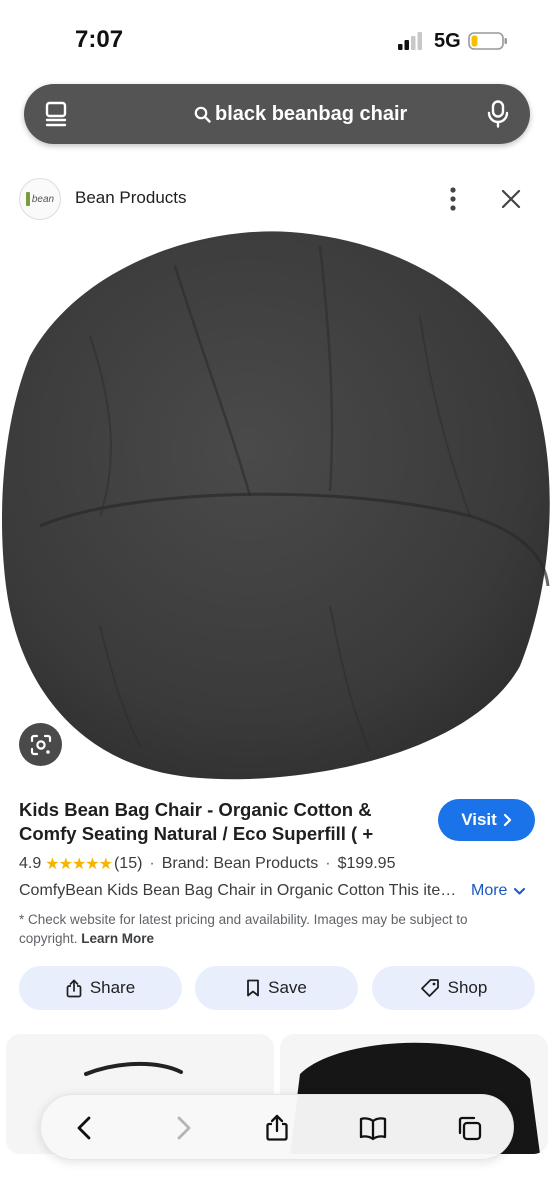 This screenshot has height=1200, width=554. I want to click on bookmarks-icon, so click(373, 1128).